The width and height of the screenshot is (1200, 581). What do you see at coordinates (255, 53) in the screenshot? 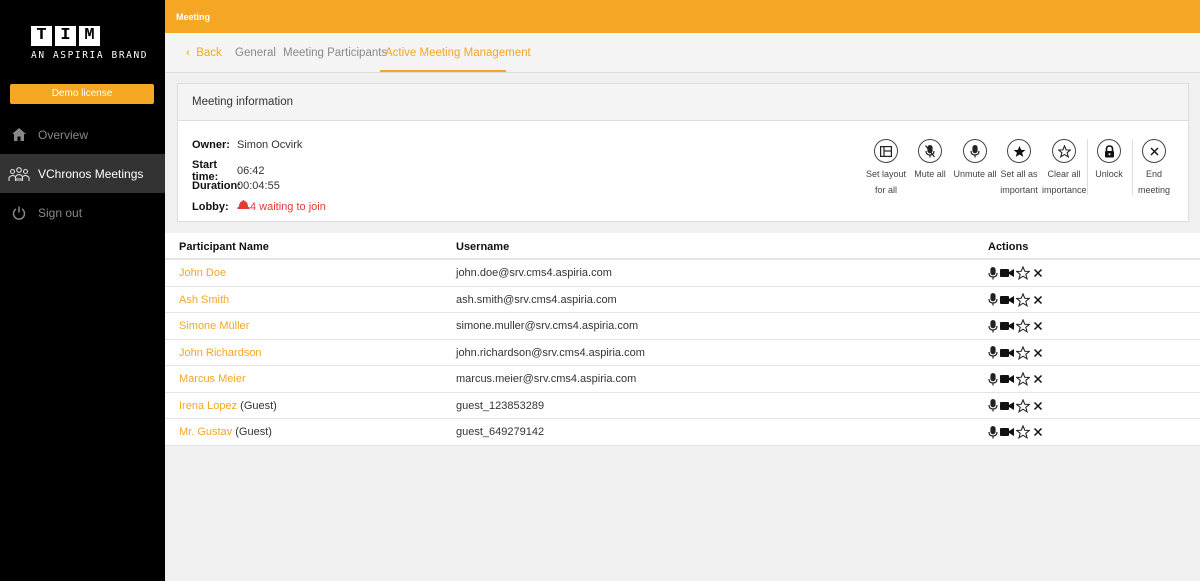
I see `tab-general: General` at bounding box center [255, 53].